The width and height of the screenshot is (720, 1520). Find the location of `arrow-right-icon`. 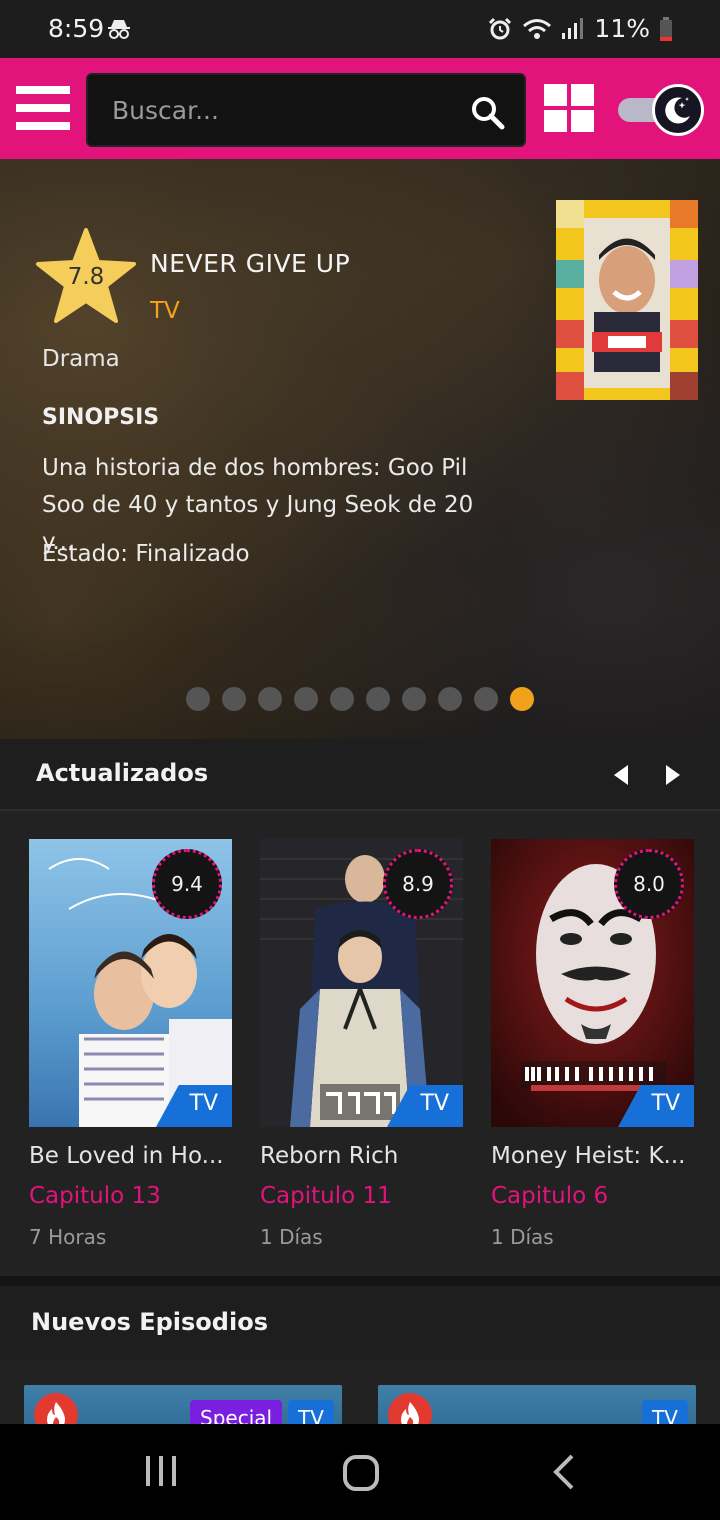

arrow-right-icon is located at coordinates (673, 775).